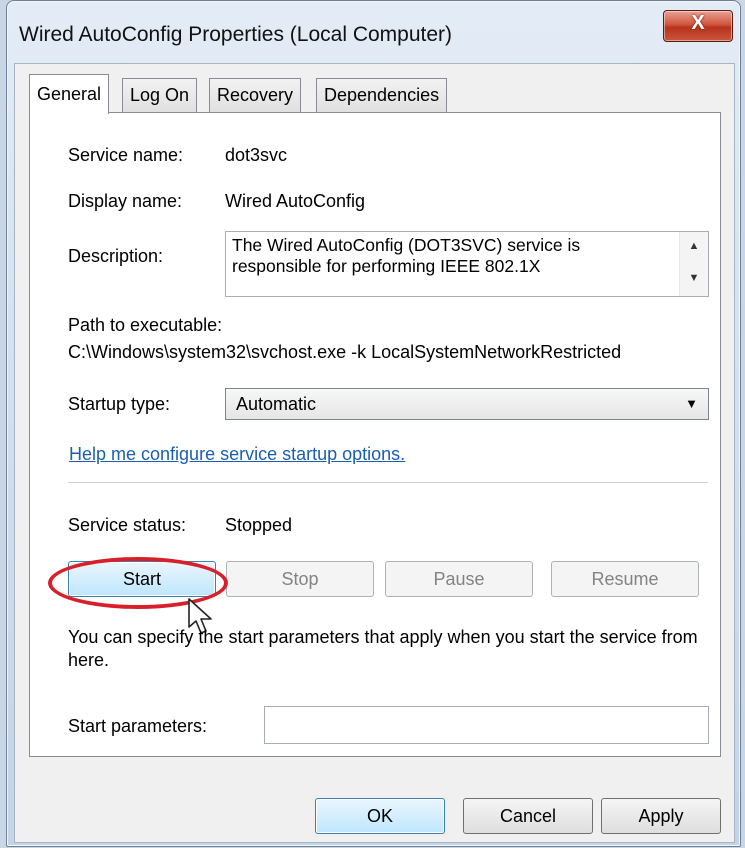 The image size is (745, 848). I want to click on service-status-value: Stopped, so click(259, 525).